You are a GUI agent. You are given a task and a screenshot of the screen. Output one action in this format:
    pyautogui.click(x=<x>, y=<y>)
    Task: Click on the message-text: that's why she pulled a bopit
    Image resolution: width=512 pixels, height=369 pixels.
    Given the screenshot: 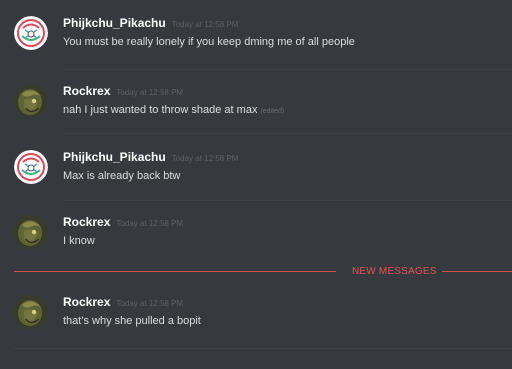 What is the action you would take?
    pyautogui.click(x=132, y=321)
    